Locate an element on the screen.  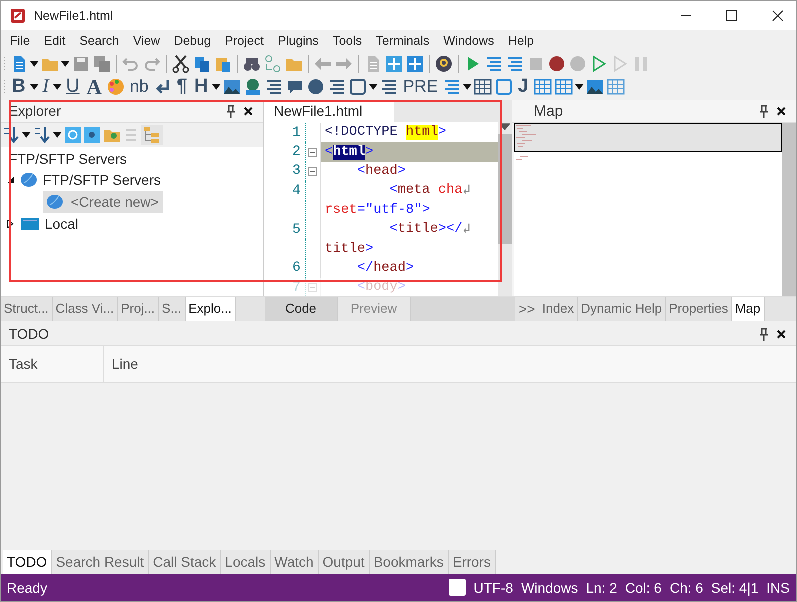
format-button: ¶ is located at coordinates (182, 86).